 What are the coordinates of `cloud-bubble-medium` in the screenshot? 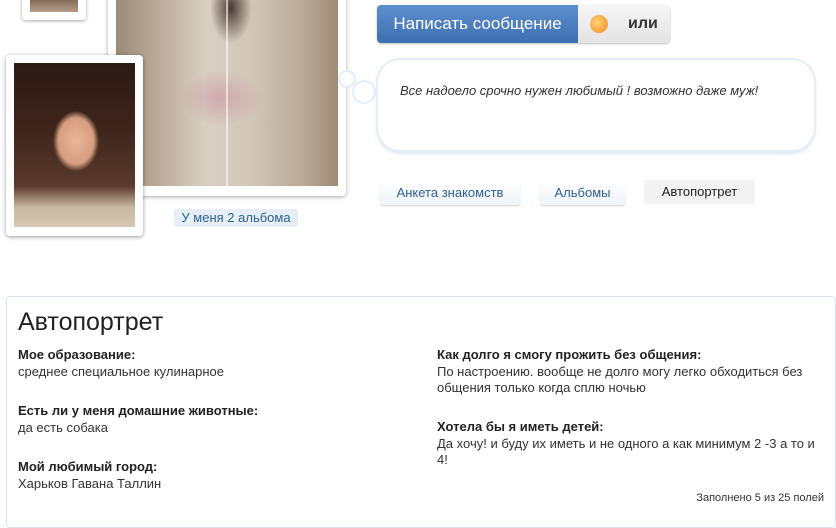 It's located at (364, 92).